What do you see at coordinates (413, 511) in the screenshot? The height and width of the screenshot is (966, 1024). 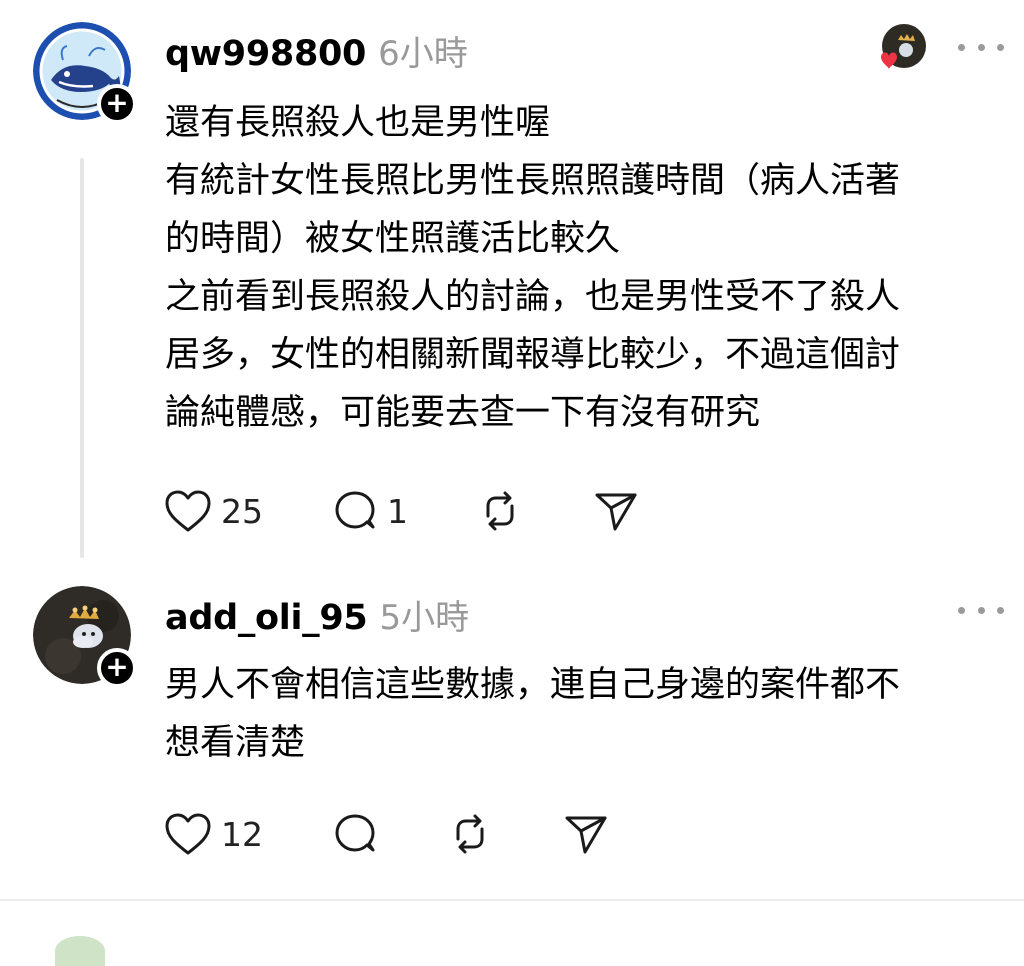 I see `post-actions: 25 1` at bounding box center [413, 511].